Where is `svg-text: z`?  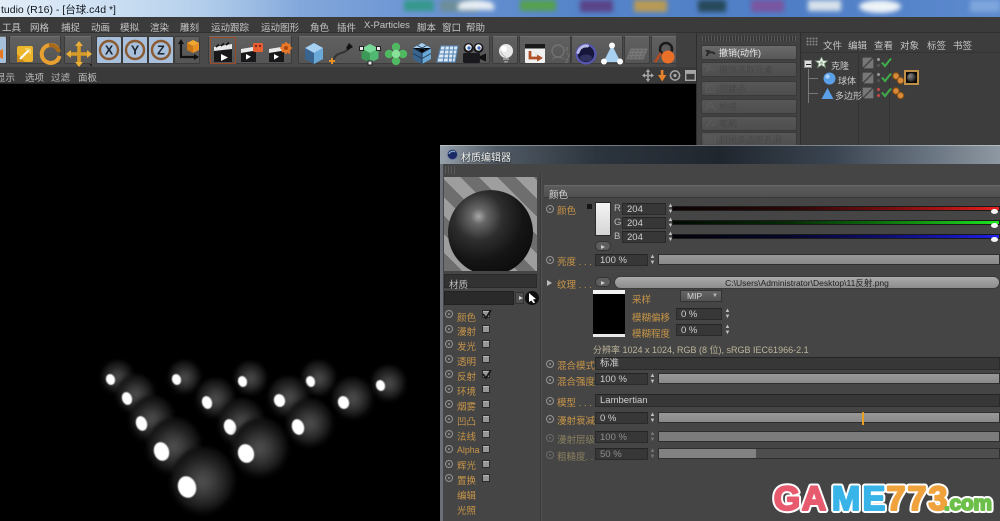
svg-text: z is located at coordinates (567, 61).